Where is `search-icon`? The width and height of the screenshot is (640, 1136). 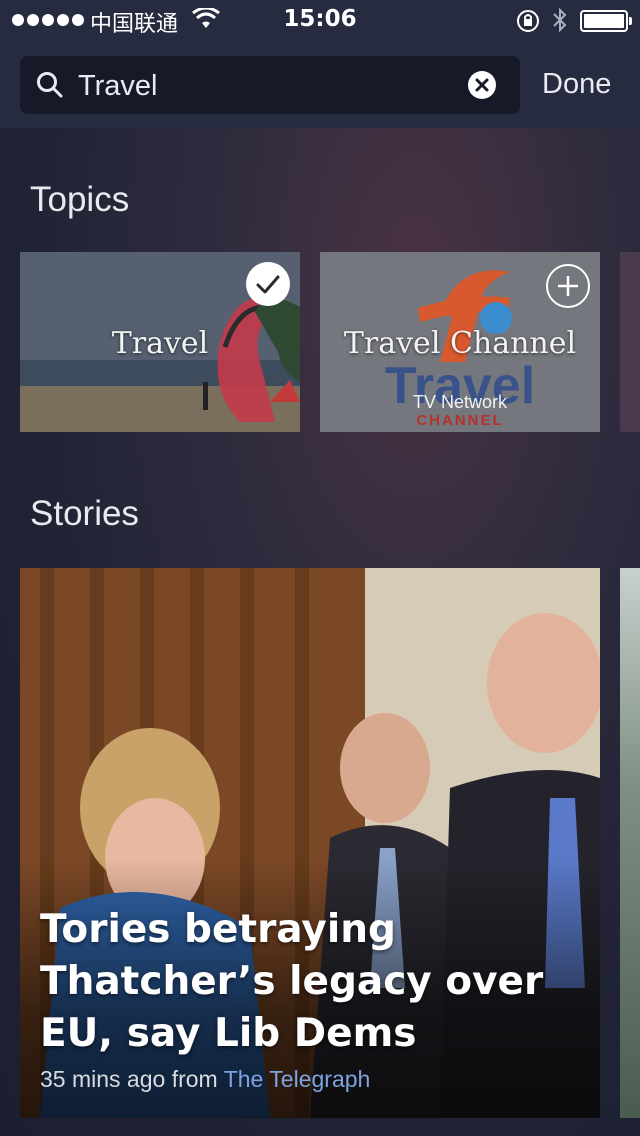
search-icon is located at coordinates (50, 85).